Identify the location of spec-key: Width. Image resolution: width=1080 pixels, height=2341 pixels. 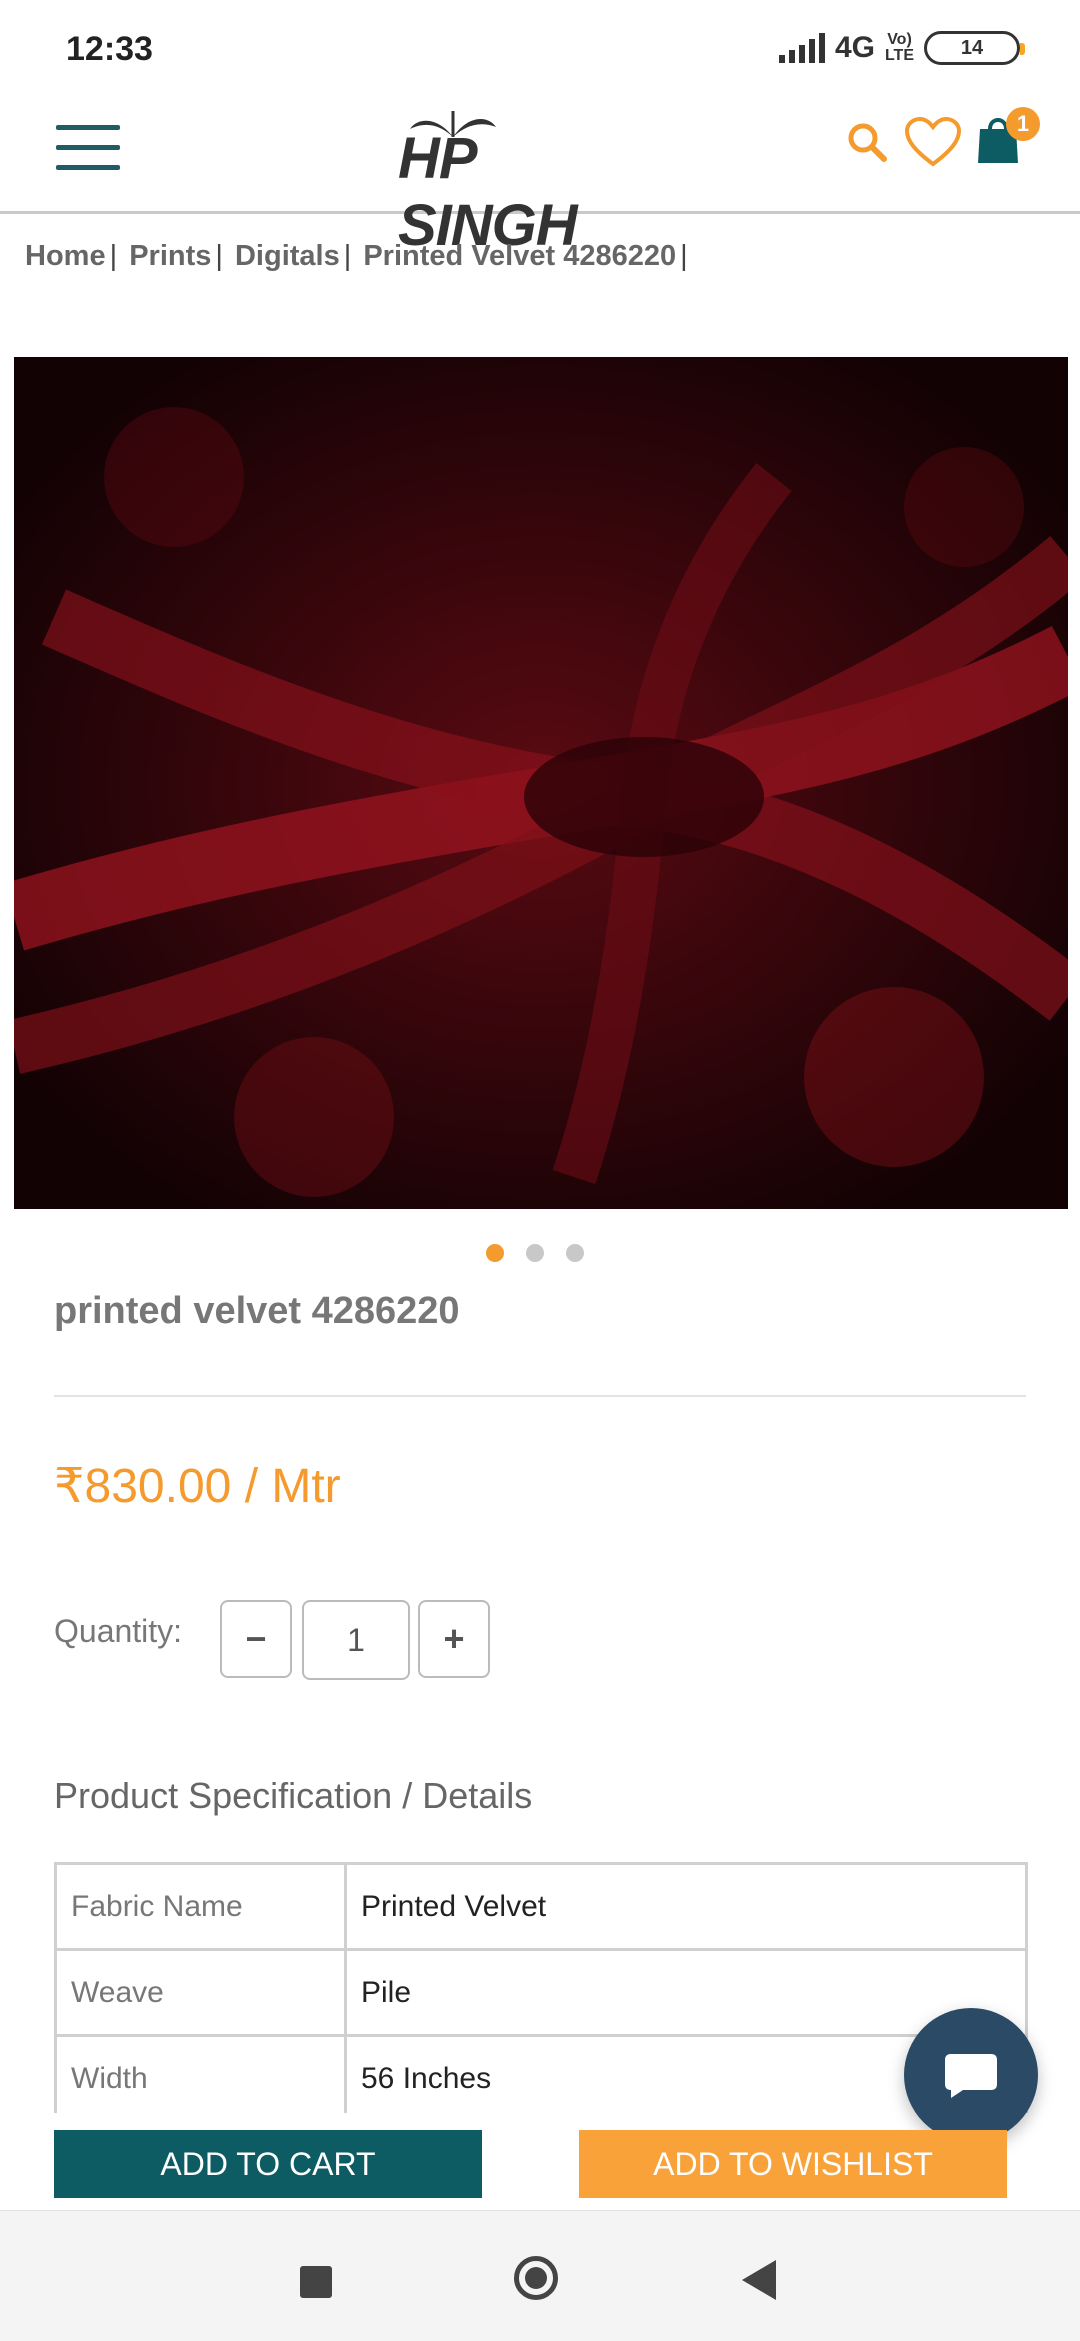
(200, 2073).